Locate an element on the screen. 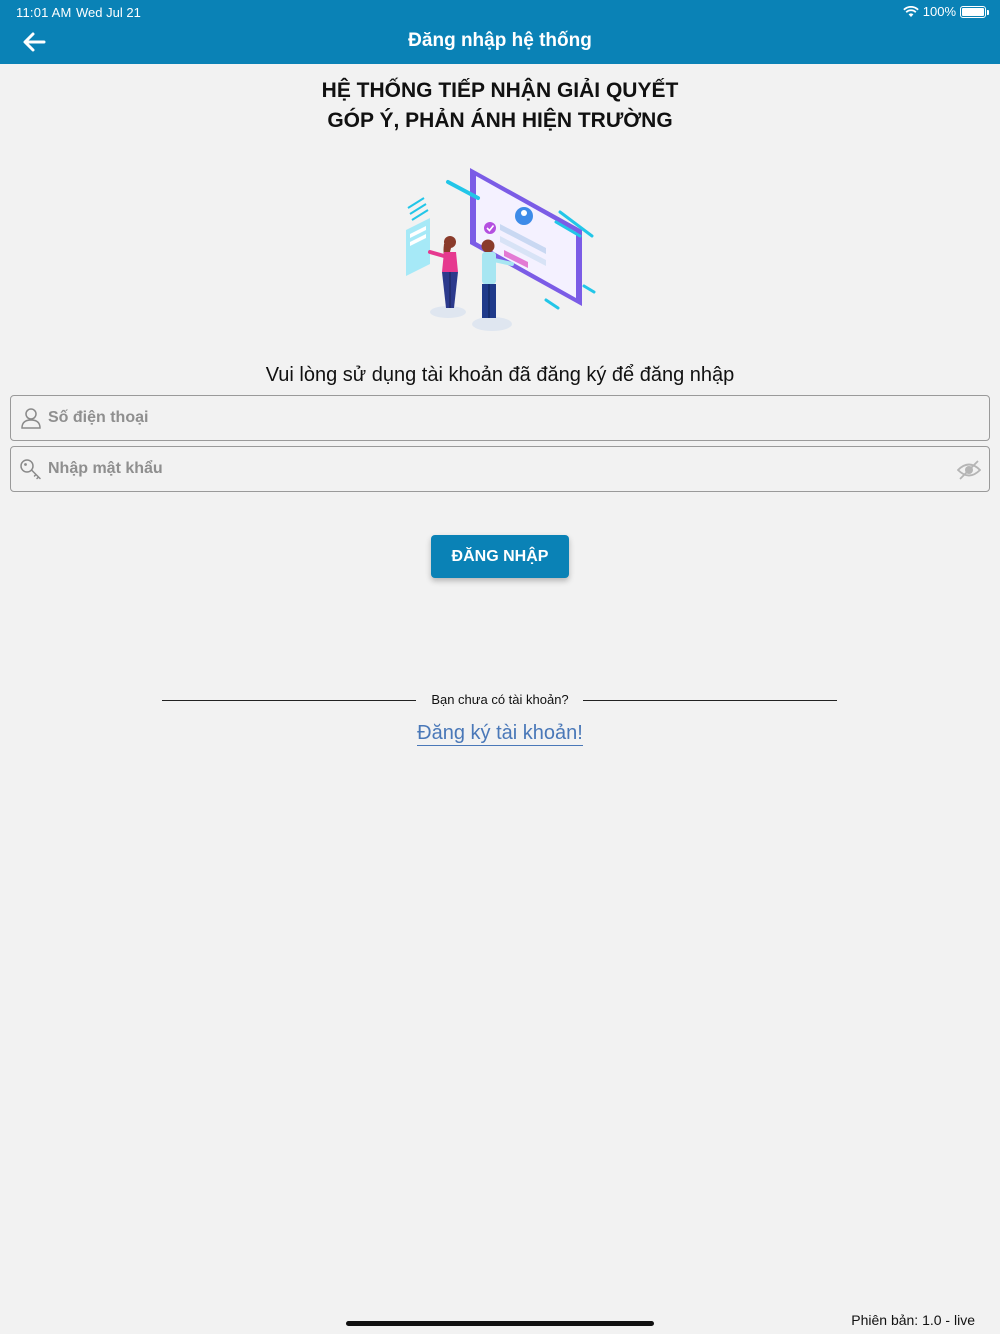 The height and width of the screenshot is (1334, 1000). register-link-row: Đăng ký tài khoản! is located at coordinates (500, 734).